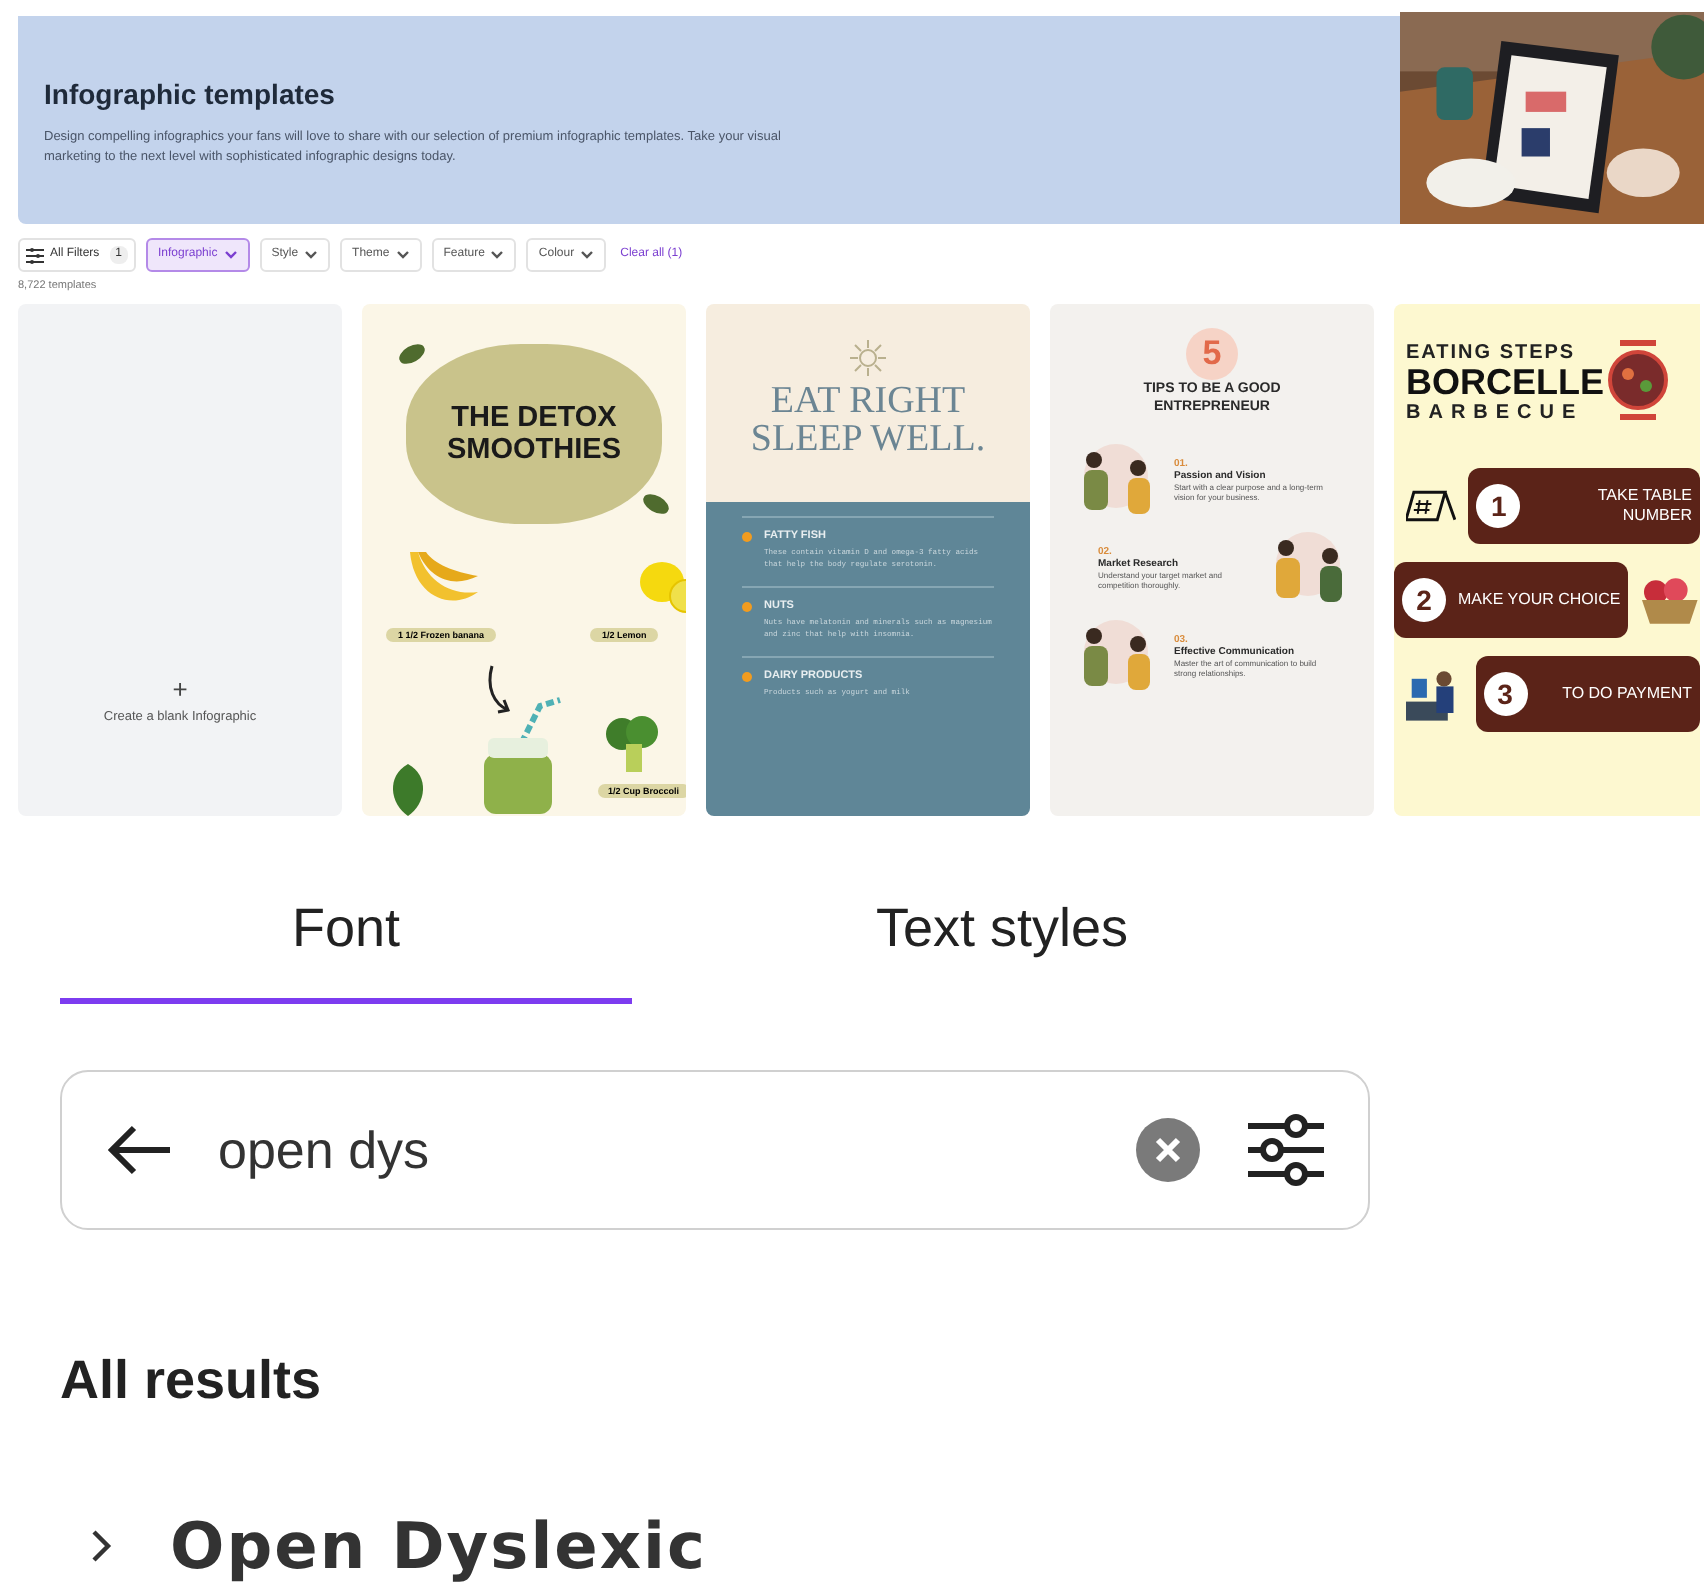 This screenshot has width=1704, height=1582. What do you see at coordinates (140, 1150) in the screenshot?
I see `back-arrow-icon` at bounding box center [140, 1150].